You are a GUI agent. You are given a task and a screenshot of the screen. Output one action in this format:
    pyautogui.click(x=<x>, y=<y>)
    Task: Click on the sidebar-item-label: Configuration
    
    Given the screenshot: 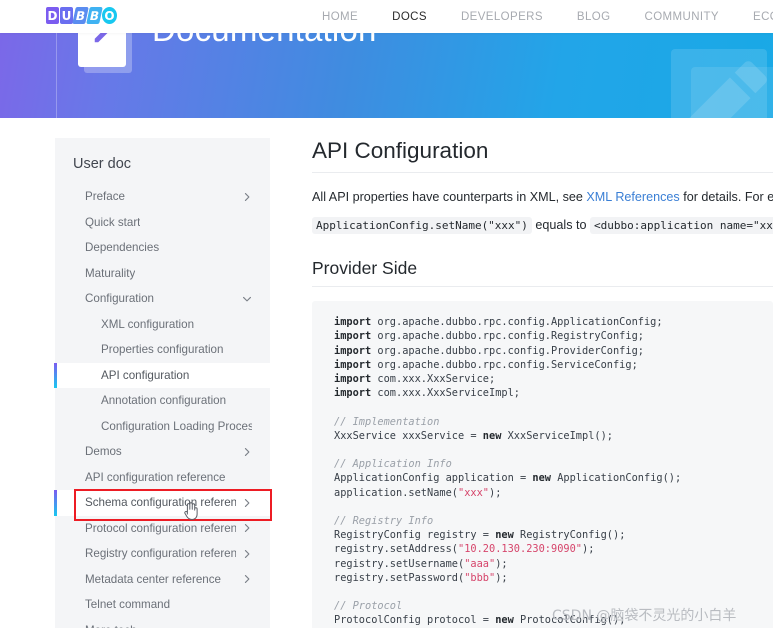 What is the action you would take?
    pyautogui.click(x=119, y=299)
    